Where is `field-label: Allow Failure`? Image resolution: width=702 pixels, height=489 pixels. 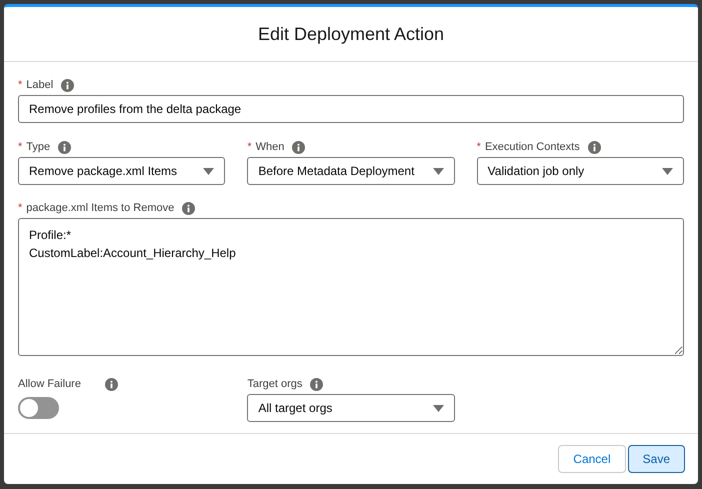
field-label: Allow Failure is located at coordinates (49, 384).